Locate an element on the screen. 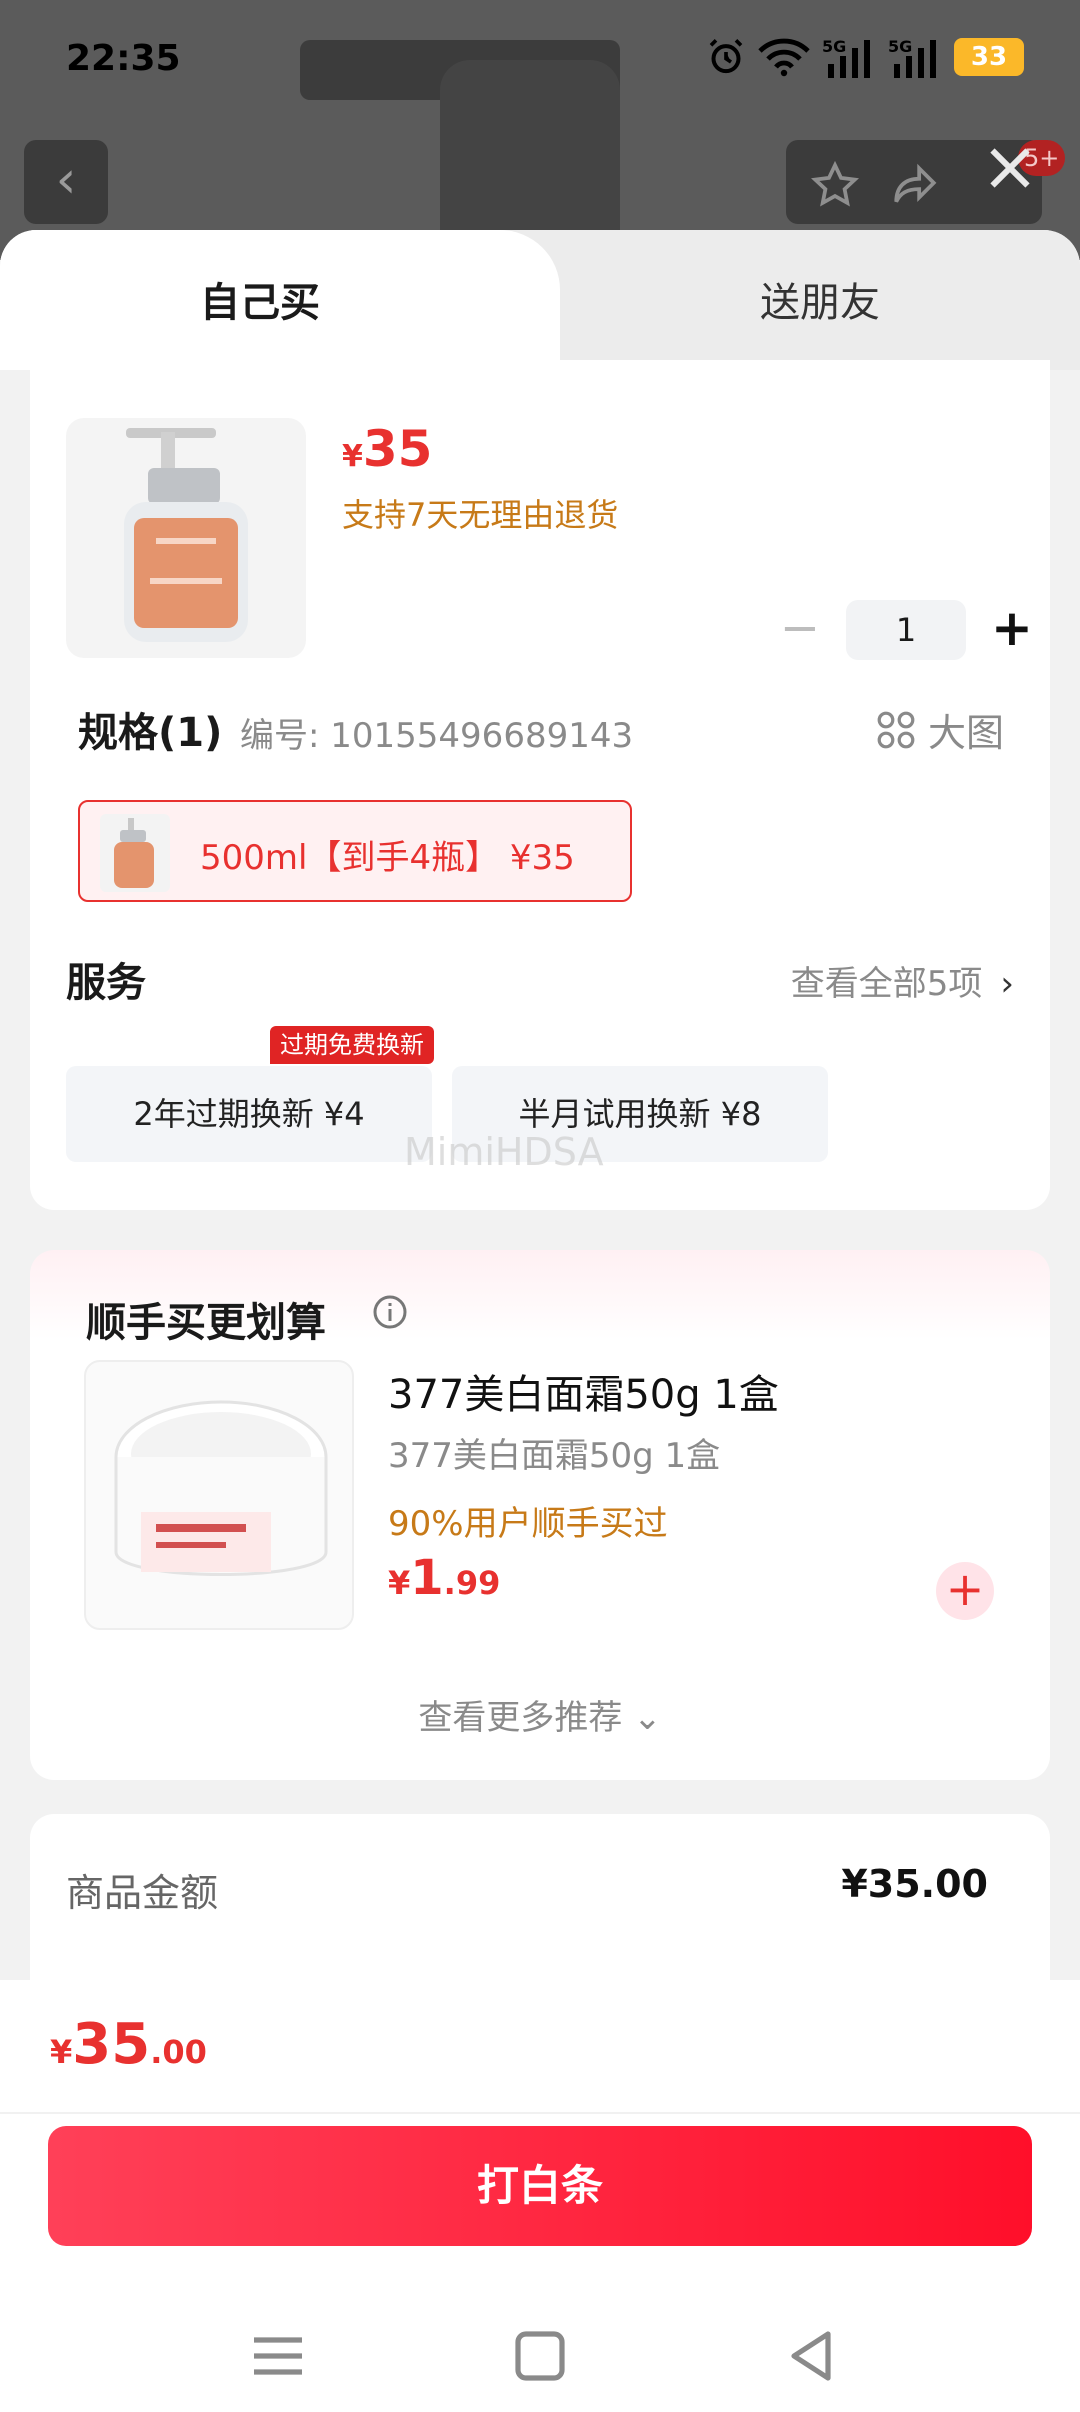  spec-title: 规格(1) is located at coordinates (150, 733).